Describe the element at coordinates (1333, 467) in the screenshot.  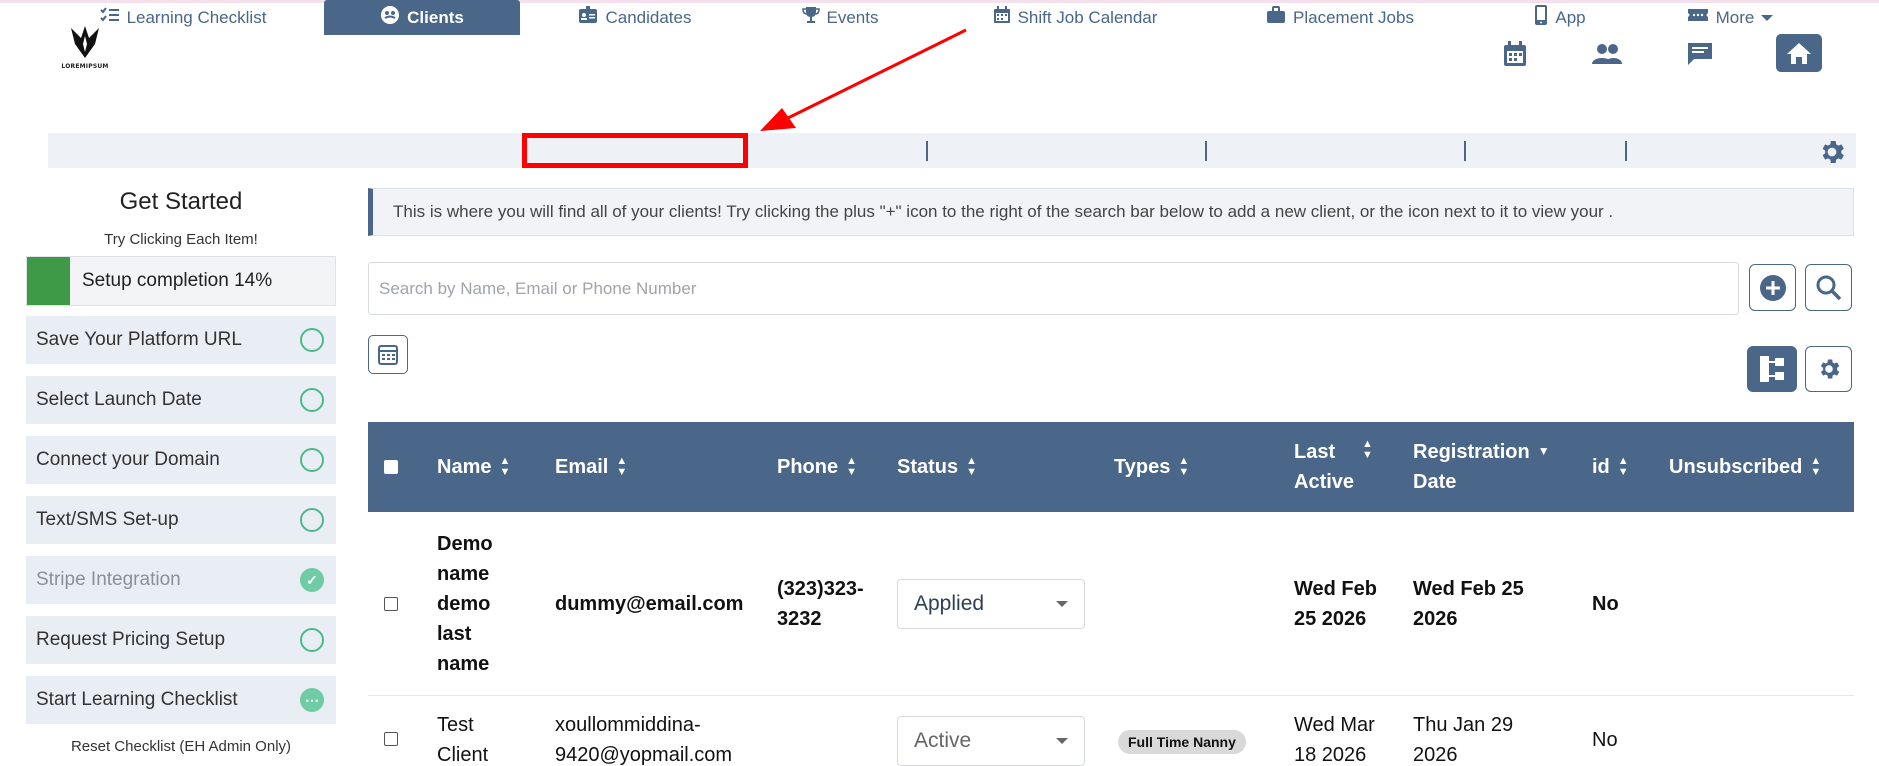
I see `column-header-last-active: Last Active ▲ ▼` at that location.